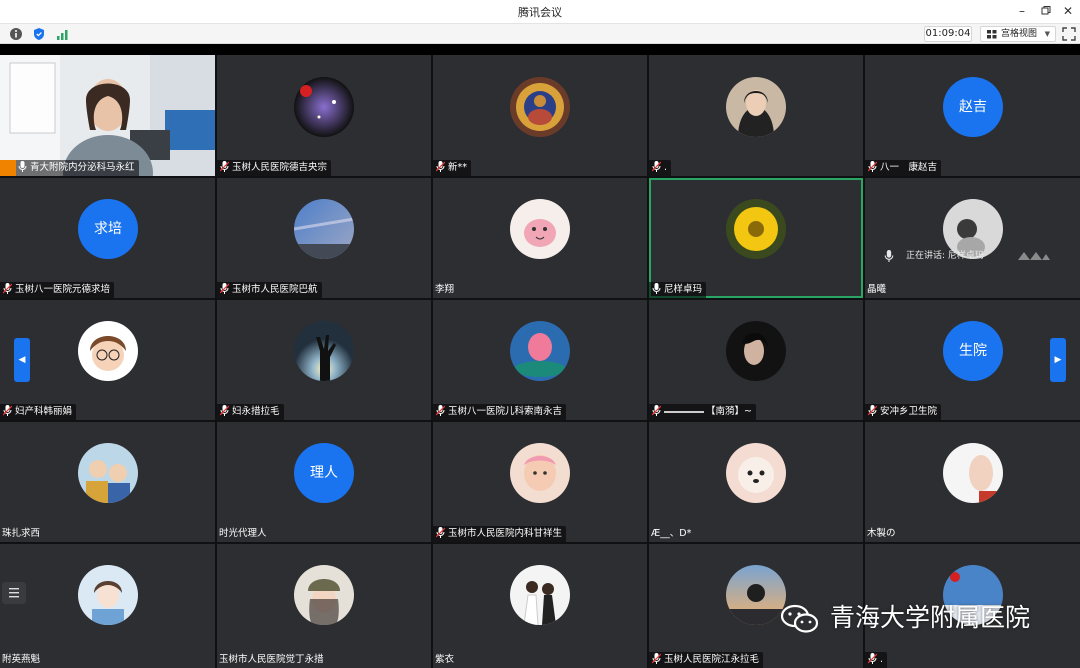  I want to click on participant-tile: 青大附院内分泌科马永红, so click(107, 115).